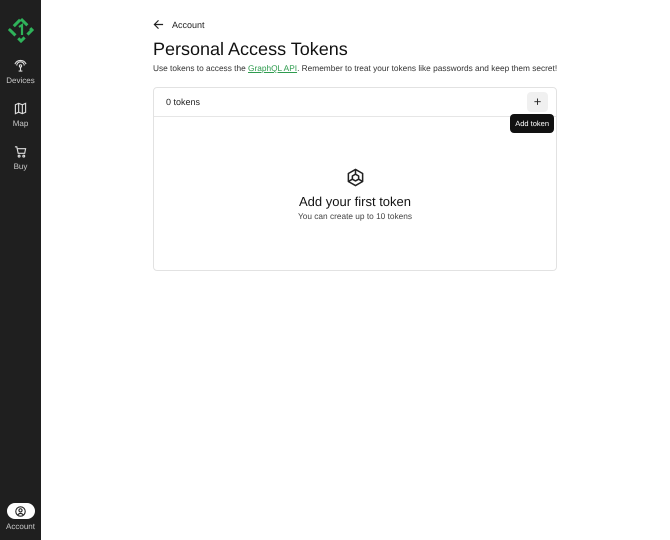  I want to click on token-count: 0 tokens, so click(183, 102).